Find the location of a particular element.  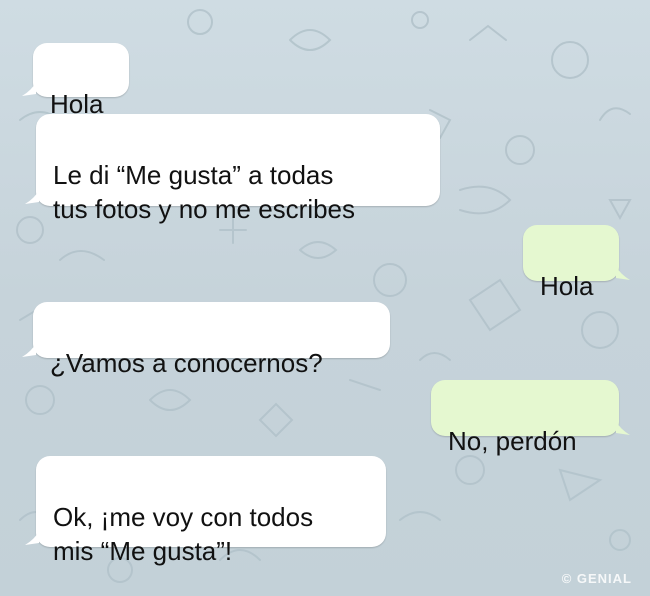

message-text: No, perdón is located at coordinates (512, 441).